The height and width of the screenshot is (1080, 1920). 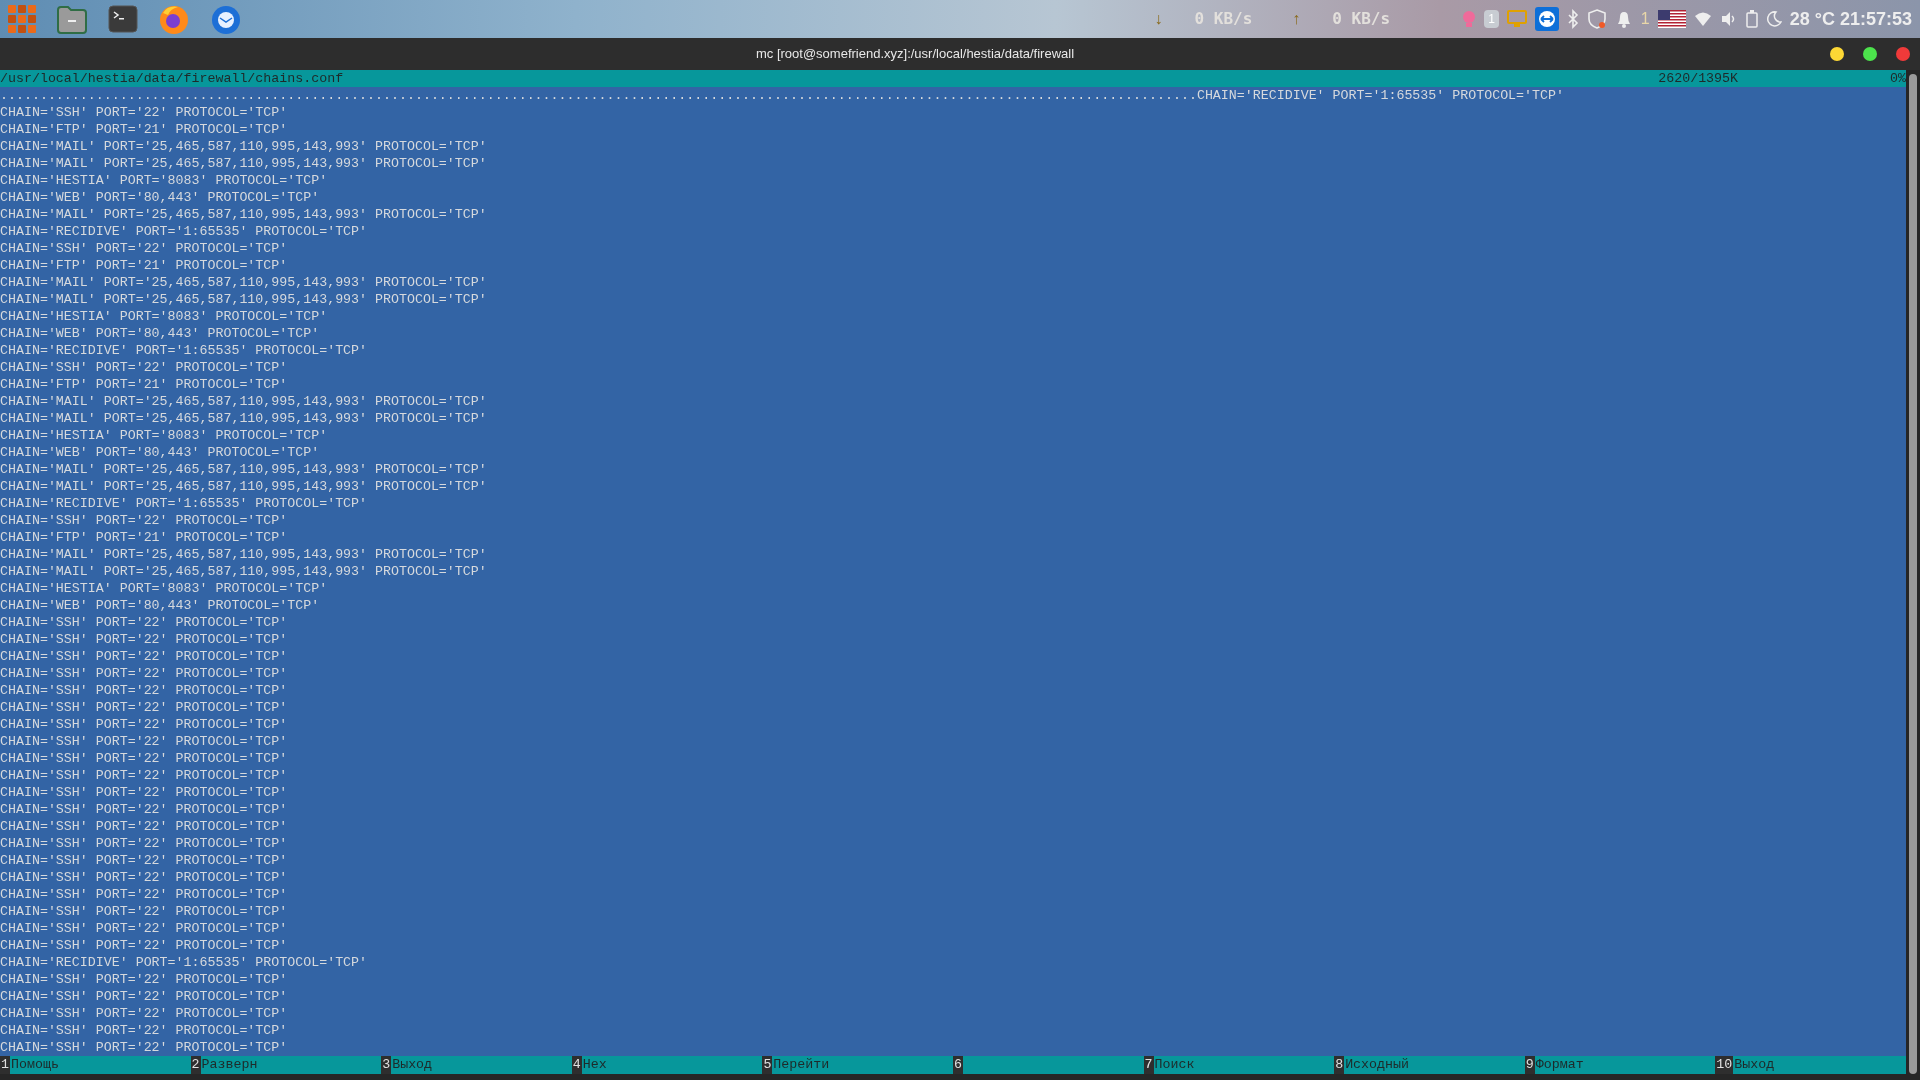 What do you see at coordinates (1296, 19) in the screenshot?
I see `network-arrow: ↑` at bounding box center [1296, 19].